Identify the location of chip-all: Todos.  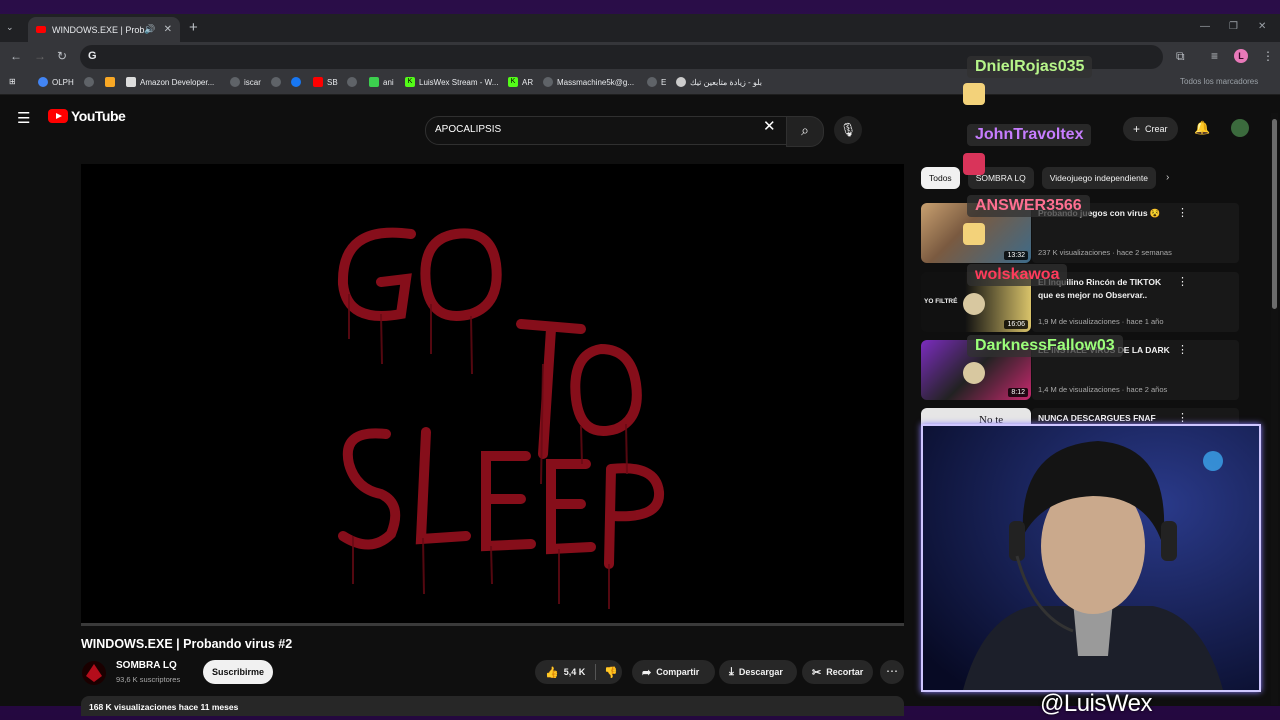
(940, 178).